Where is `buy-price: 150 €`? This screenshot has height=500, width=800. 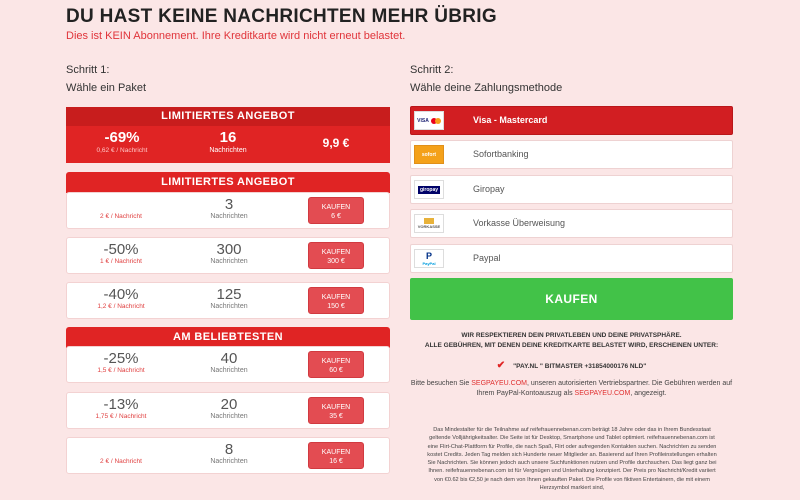
buy-price: 150 € is located at coordinates (336, 306).